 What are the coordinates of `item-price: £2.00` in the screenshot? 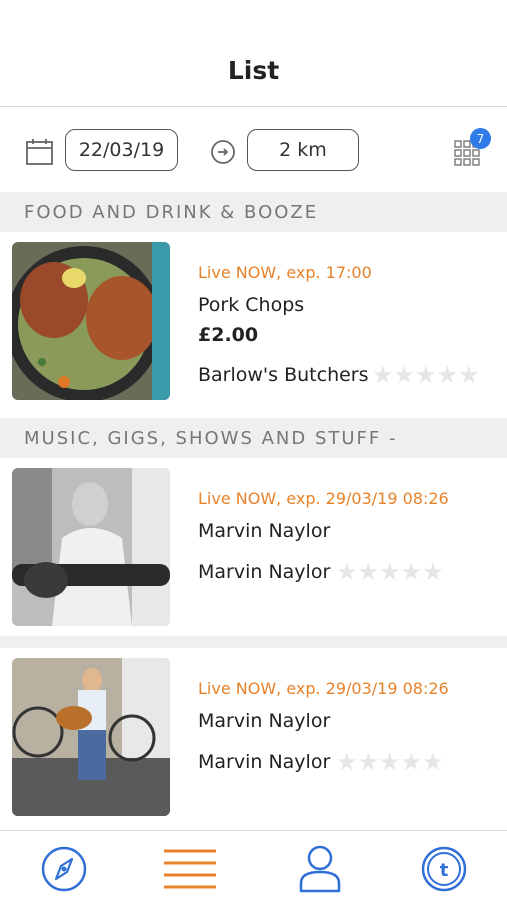 It's located at (228, 335).